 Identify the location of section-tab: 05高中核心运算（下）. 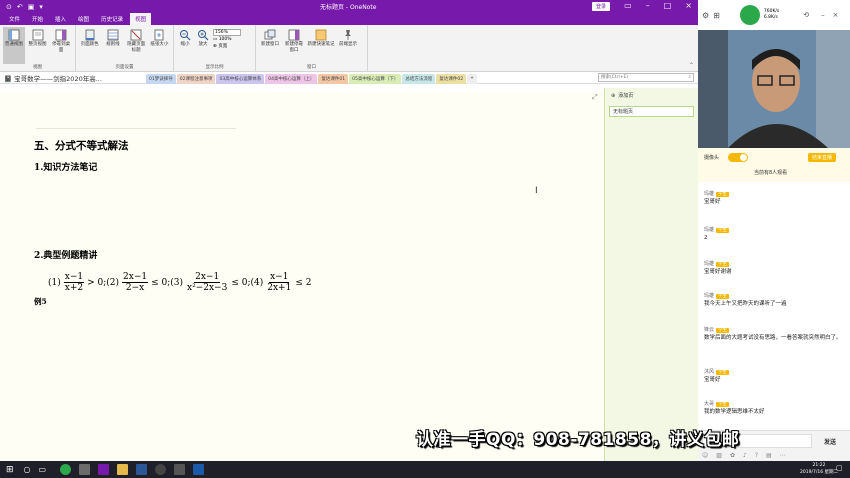
(375, 78).